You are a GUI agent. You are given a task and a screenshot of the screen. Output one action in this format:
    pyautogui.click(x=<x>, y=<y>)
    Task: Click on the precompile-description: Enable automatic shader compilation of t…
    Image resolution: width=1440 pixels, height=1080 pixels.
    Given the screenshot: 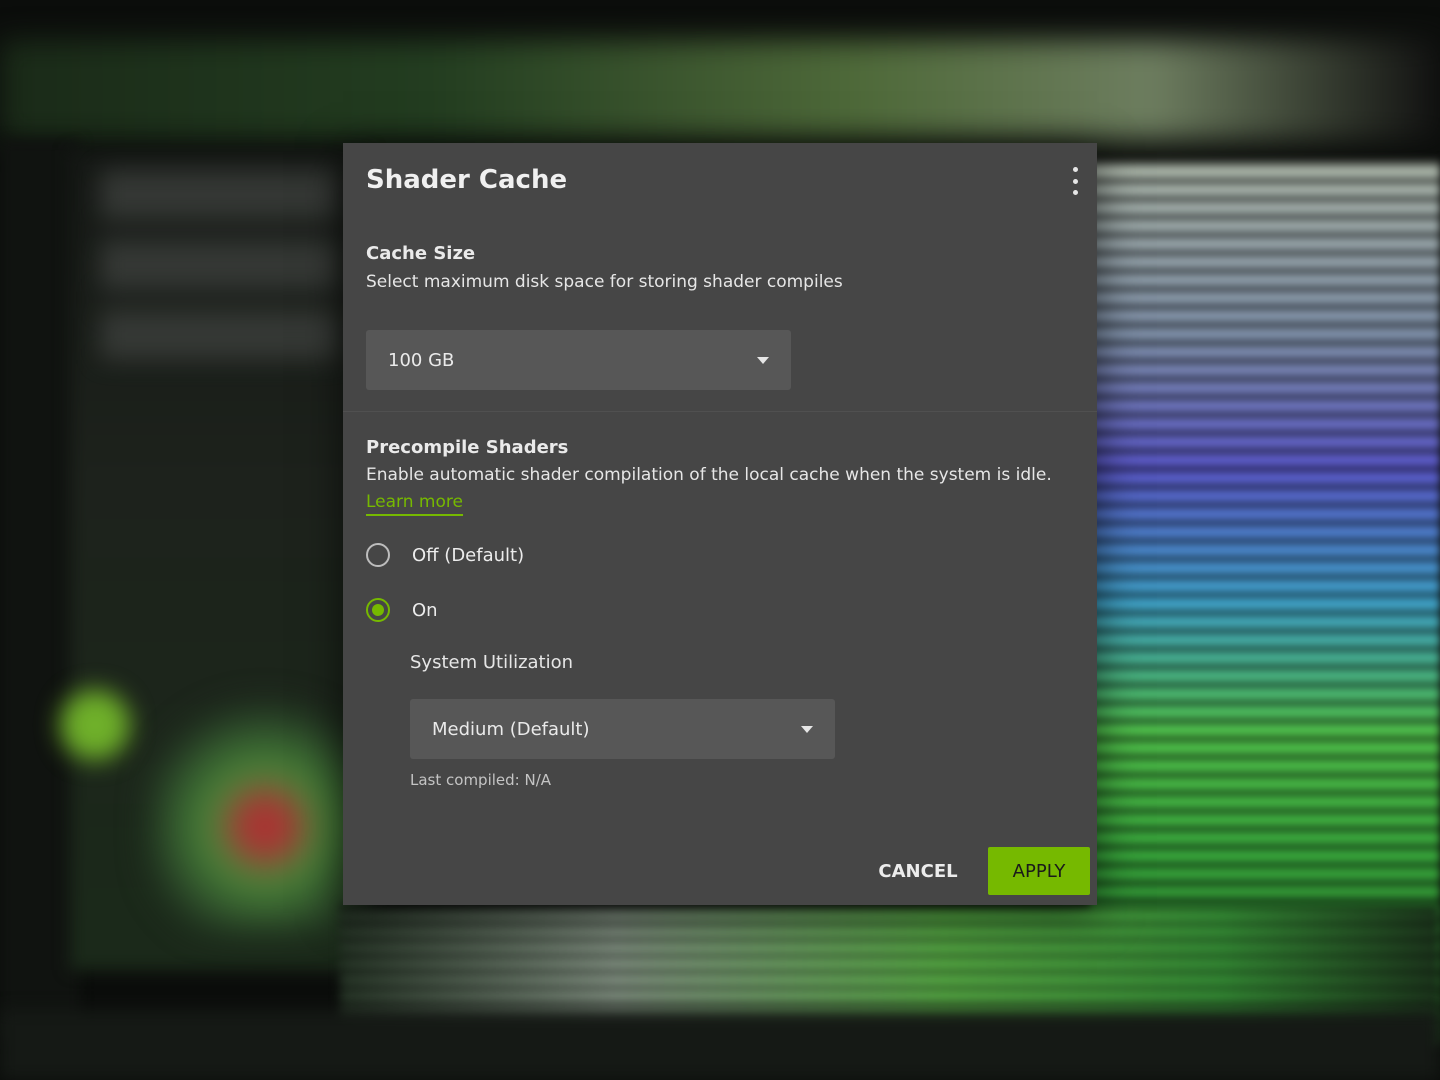 What is the action you would take?
    pyautogui.click(x=709, y=475)
    